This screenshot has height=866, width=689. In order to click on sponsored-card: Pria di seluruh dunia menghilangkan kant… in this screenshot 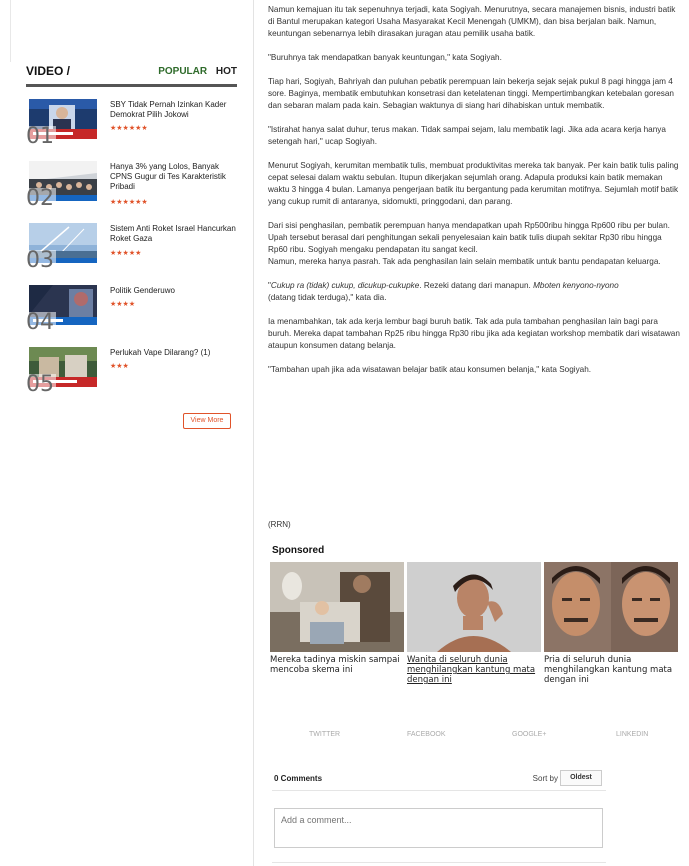, I will do `click(611, 623)`.